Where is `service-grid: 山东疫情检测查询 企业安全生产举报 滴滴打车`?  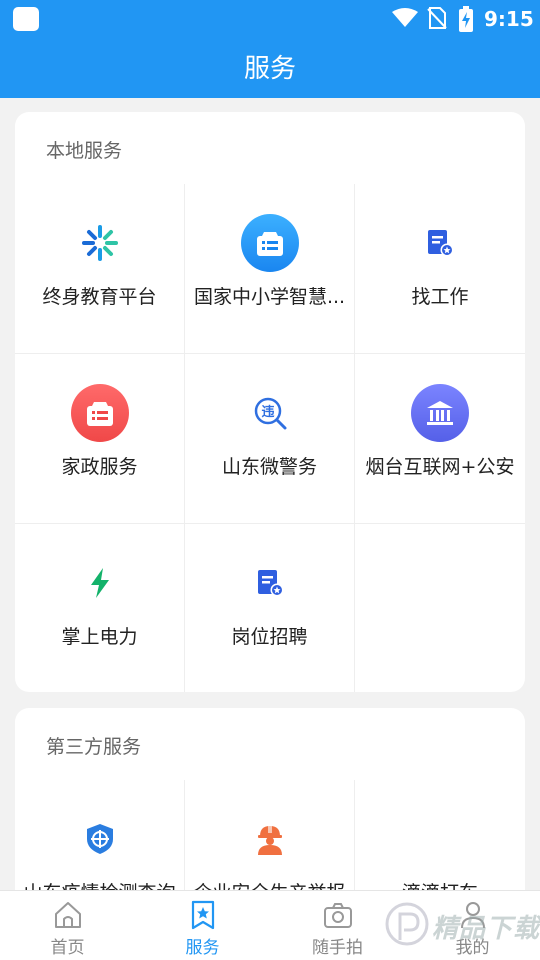
service-grid: 山东疫情检测查询 企业安全生产举报 滴滴打车 is located at coordinates (270, 844).